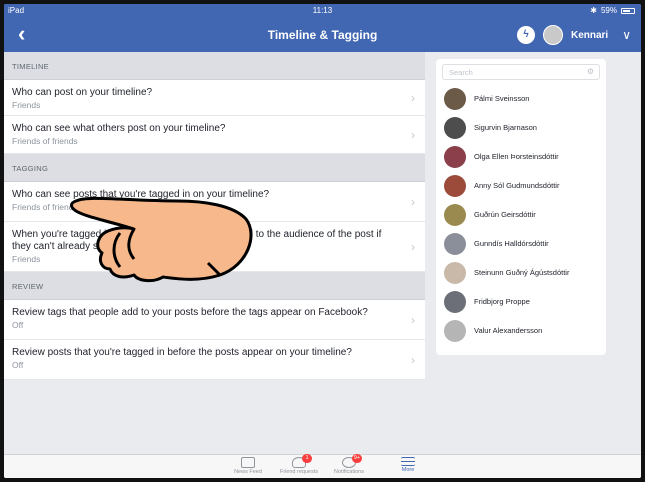  Describe the element at coordinates (349, 472) in the screenshot. I see `tab-label: Notifications` at that location.